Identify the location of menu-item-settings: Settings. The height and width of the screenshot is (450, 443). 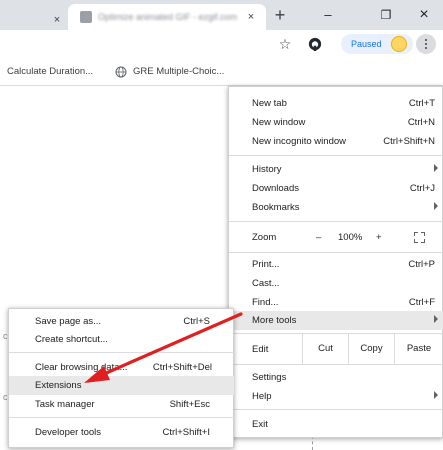
(336, 377).